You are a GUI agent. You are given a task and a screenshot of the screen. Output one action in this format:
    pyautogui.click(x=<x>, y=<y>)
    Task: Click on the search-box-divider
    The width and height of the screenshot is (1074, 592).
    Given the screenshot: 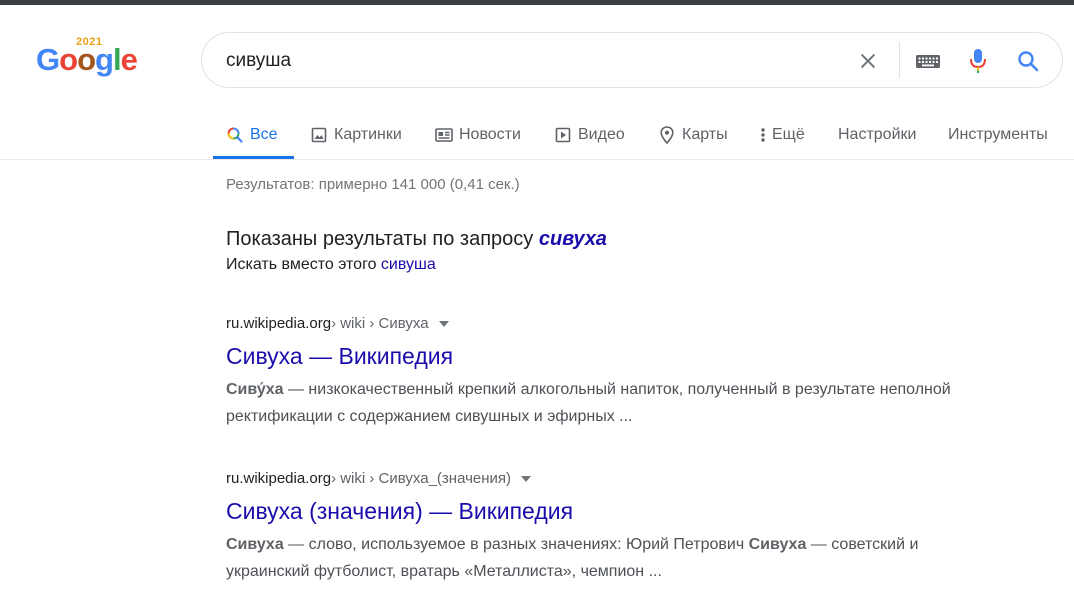 What is the action you would take?
    pyautogui.click(x=899, y=60)
    